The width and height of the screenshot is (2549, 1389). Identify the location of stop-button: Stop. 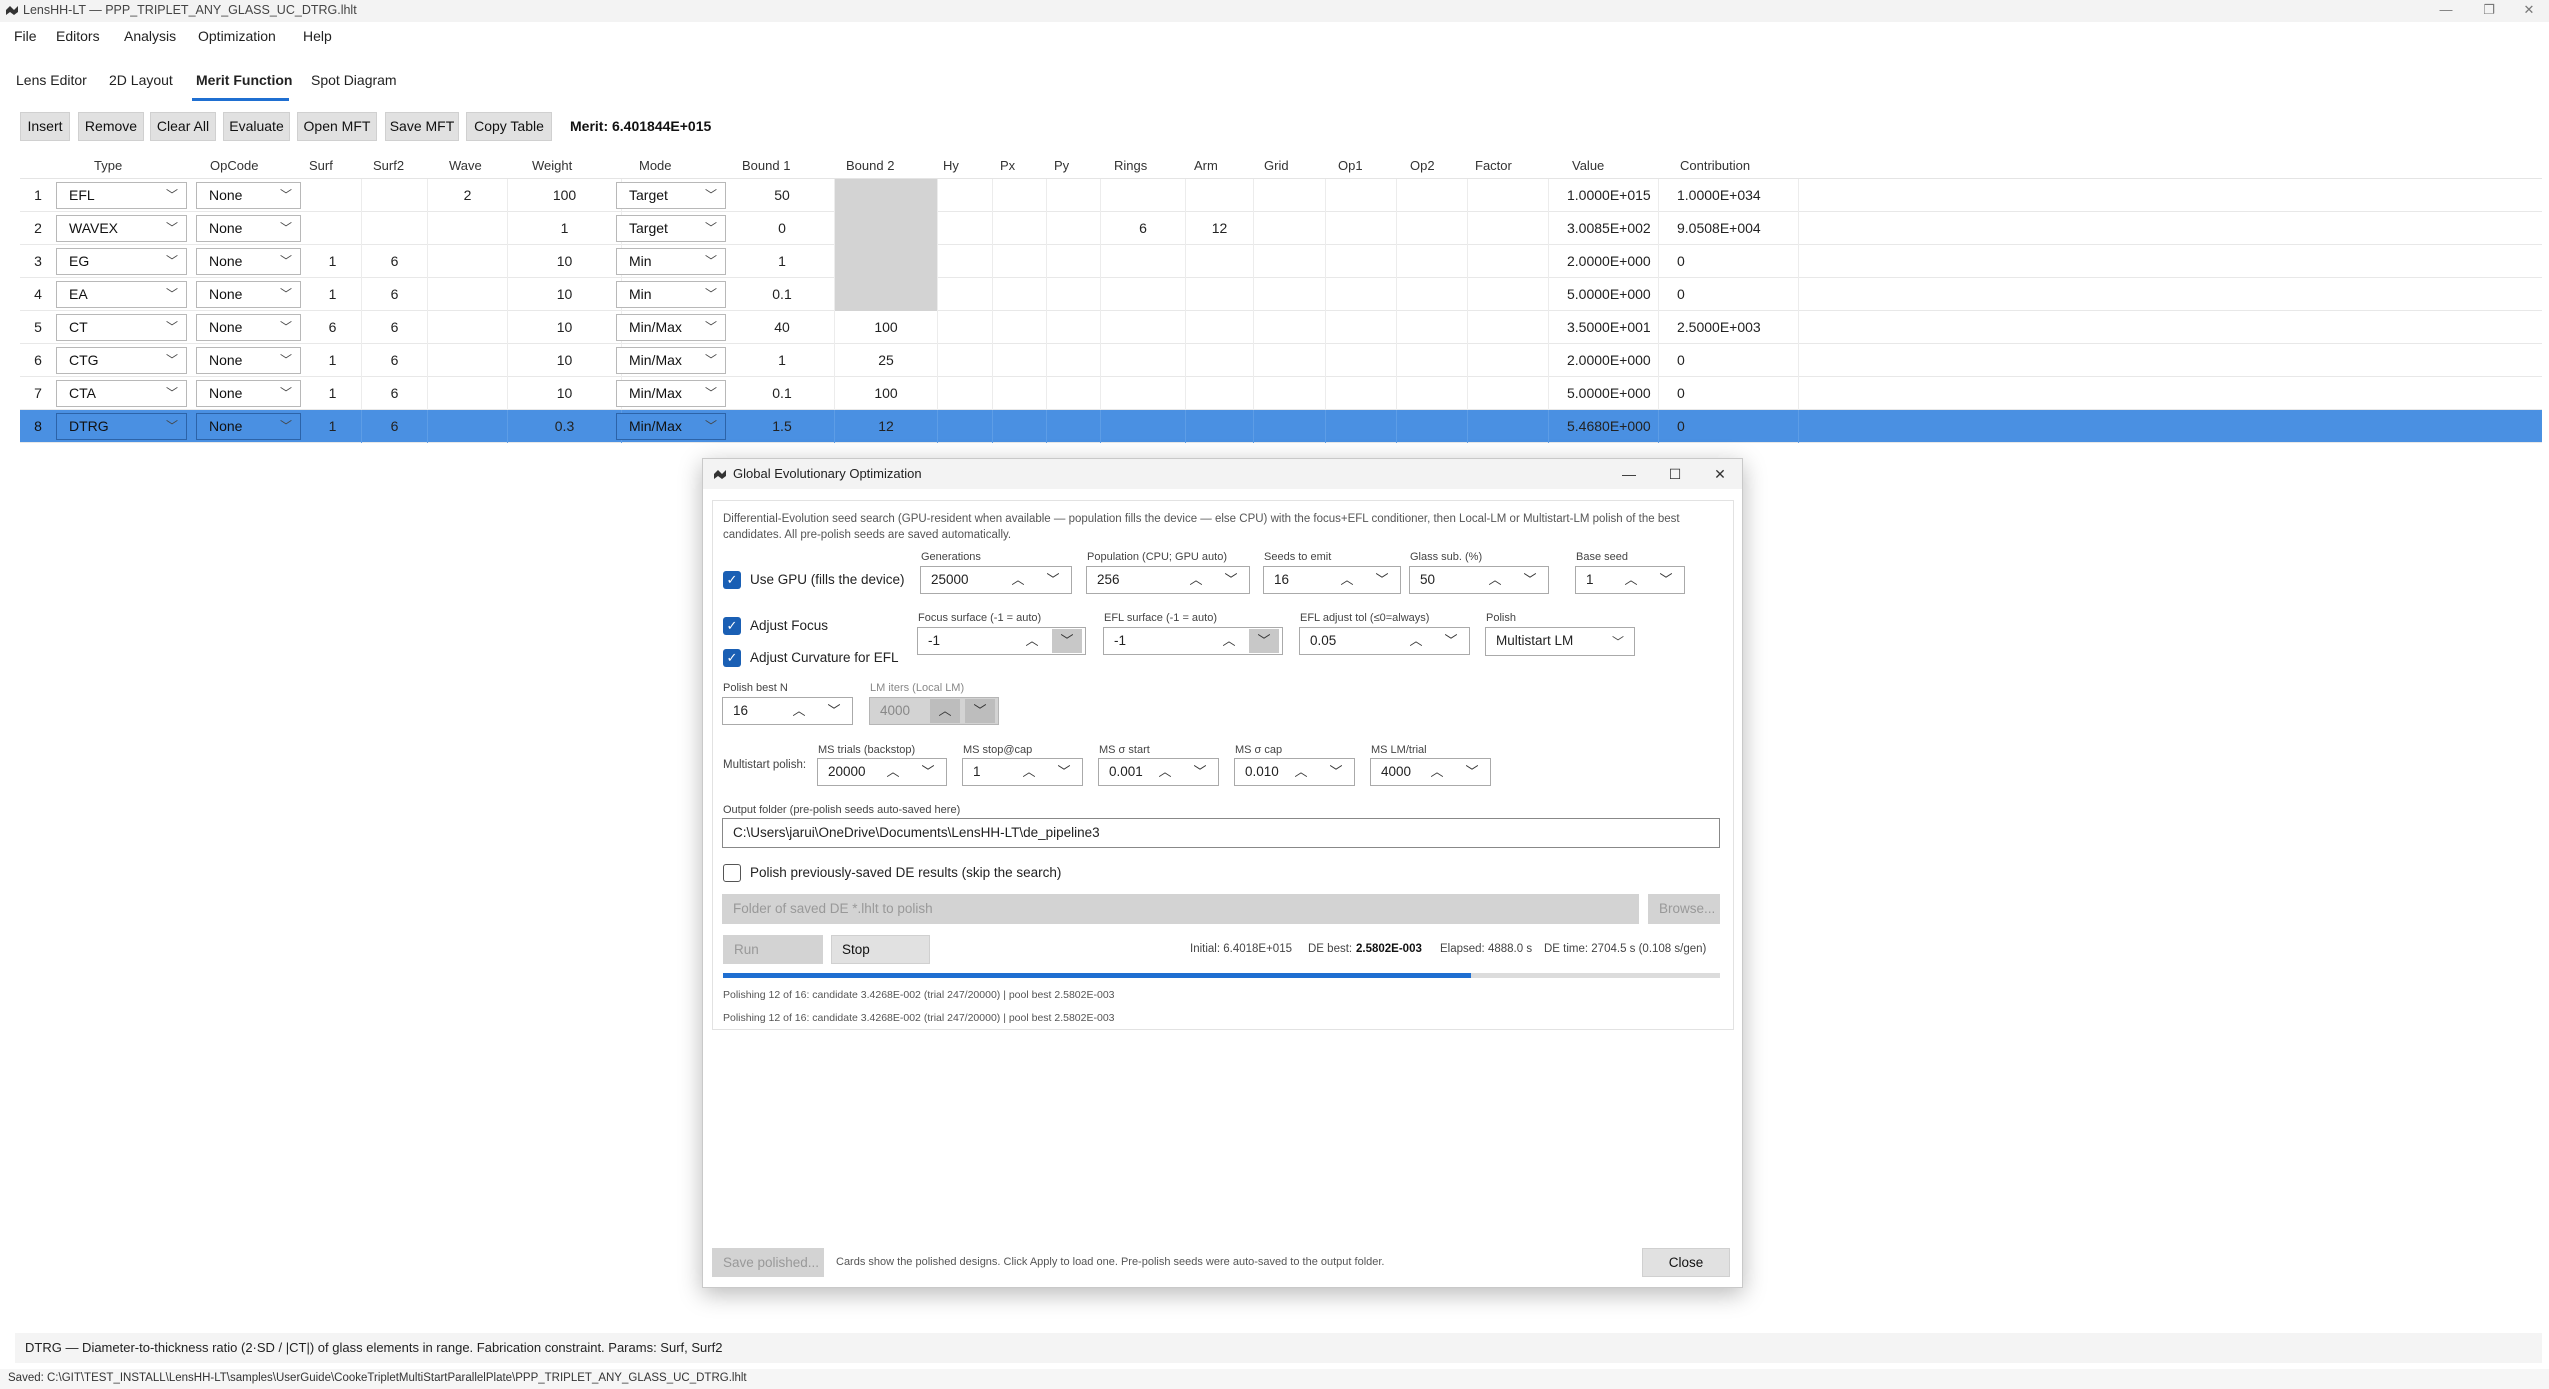
(880, 949).